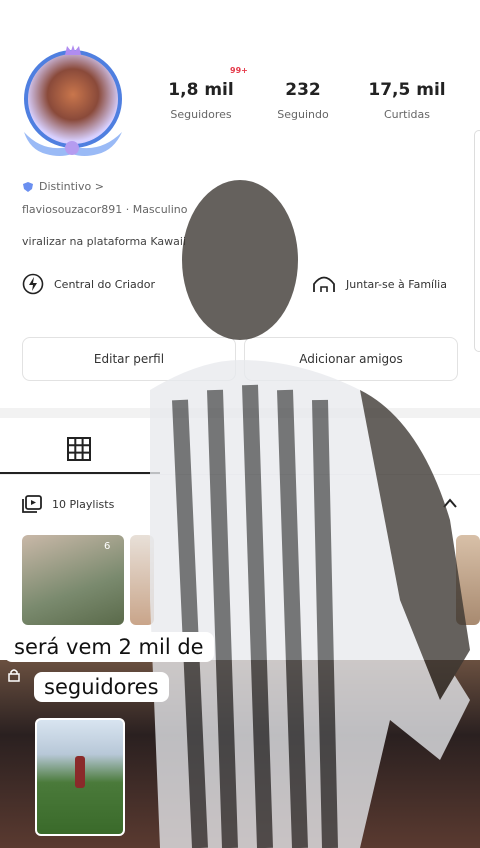 This screenshot has height=848, width=480. What do you see at coordinates (477, 241) in the screenshot?
I see `side-panel-edge` at bounding box center [477, 241].